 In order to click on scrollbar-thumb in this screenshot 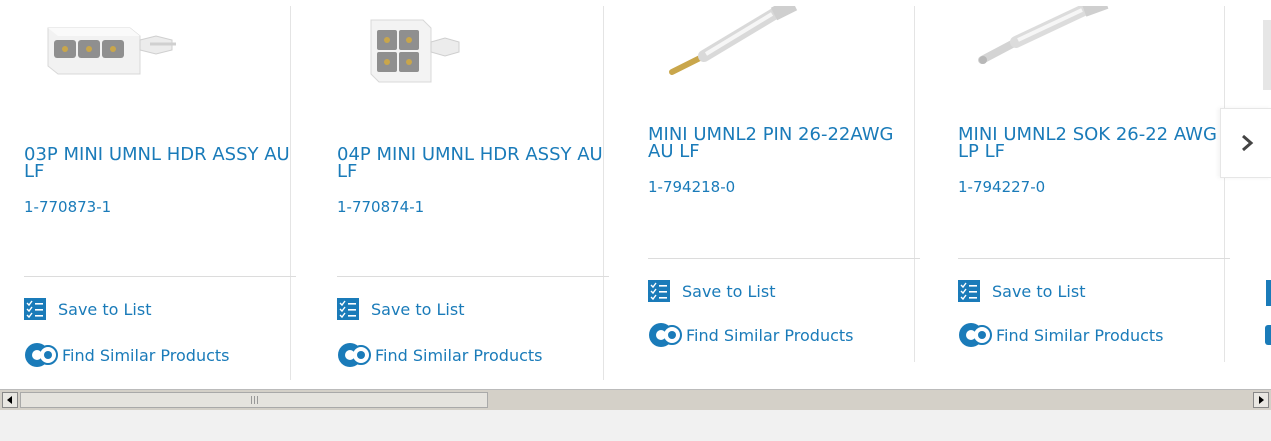, I will do `click(254, 400)`.